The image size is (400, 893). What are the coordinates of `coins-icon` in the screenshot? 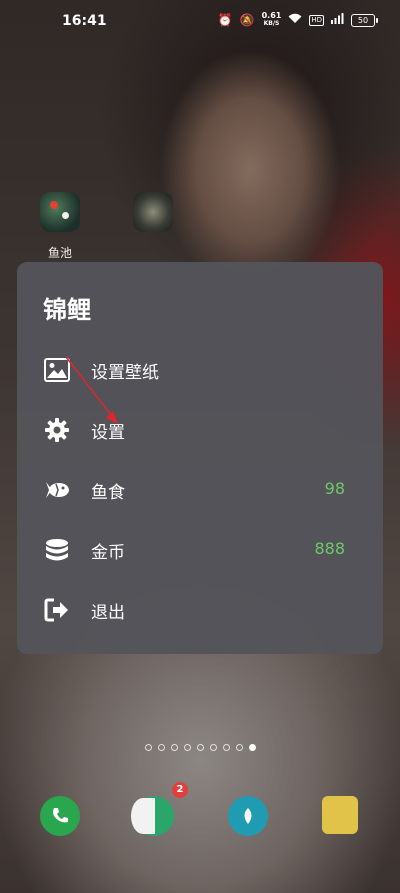 It's located at (57, 550).